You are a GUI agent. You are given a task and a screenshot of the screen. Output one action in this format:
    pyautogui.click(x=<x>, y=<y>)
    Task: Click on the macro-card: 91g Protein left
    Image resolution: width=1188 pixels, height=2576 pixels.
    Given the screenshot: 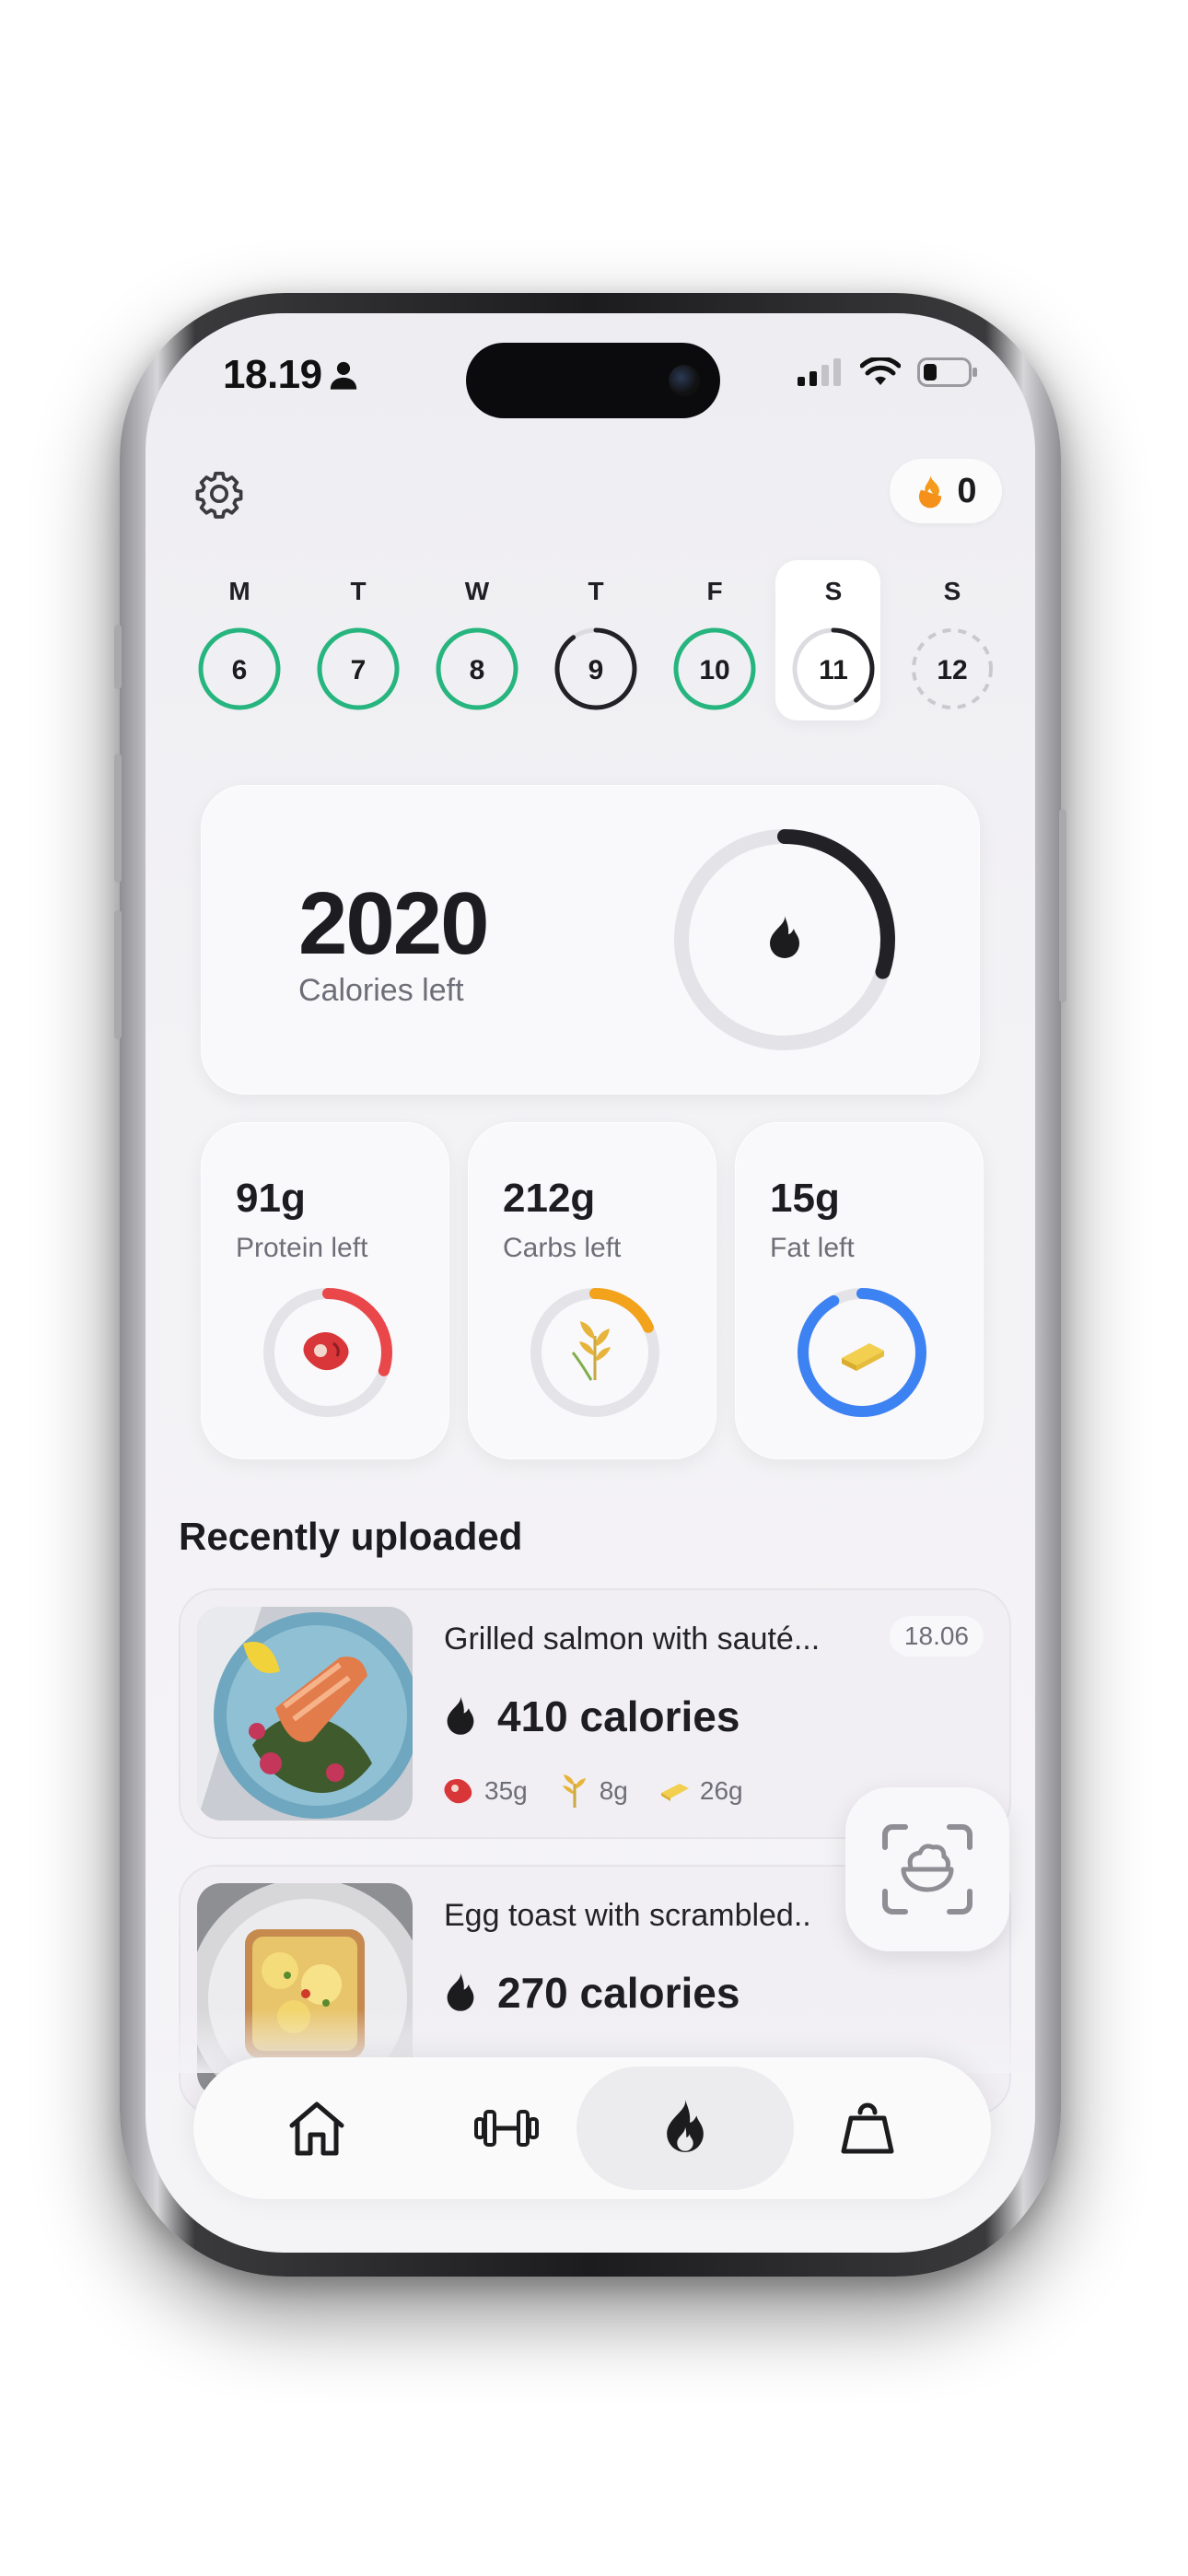 What is the action you would take?
    pyautogui.click(x=325, y=1290)
    